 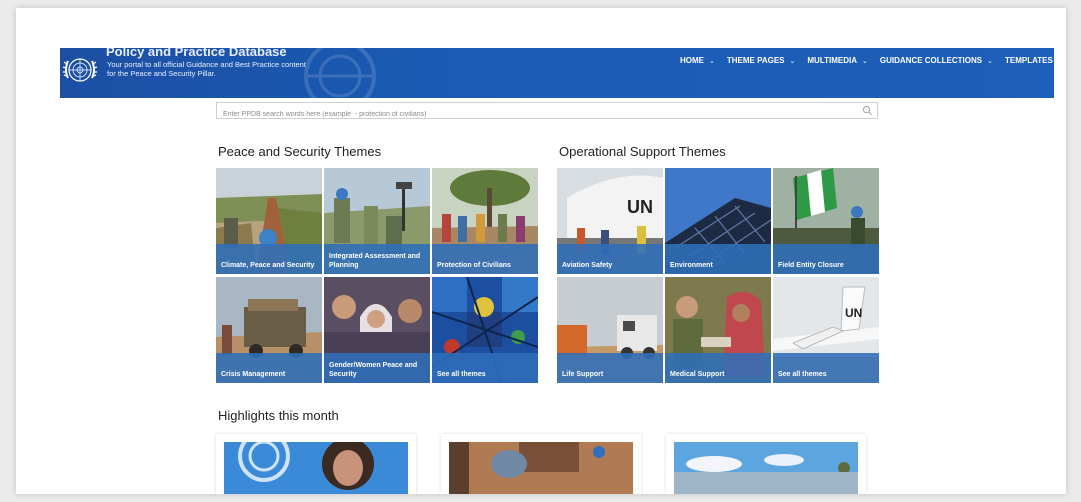 I want to click on tile-caption: Integrated Assessment and Planning, so click(x=377, y=259).